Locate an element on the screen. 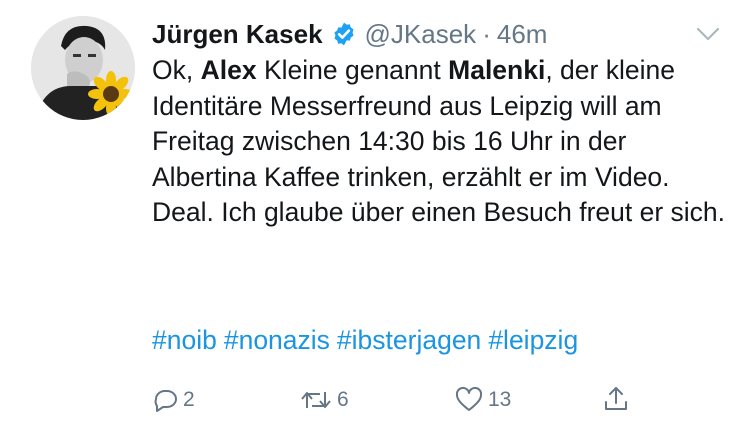 This screenshot has width=750, height=427. chevron-down-icon is located at coordinates (708, 34).